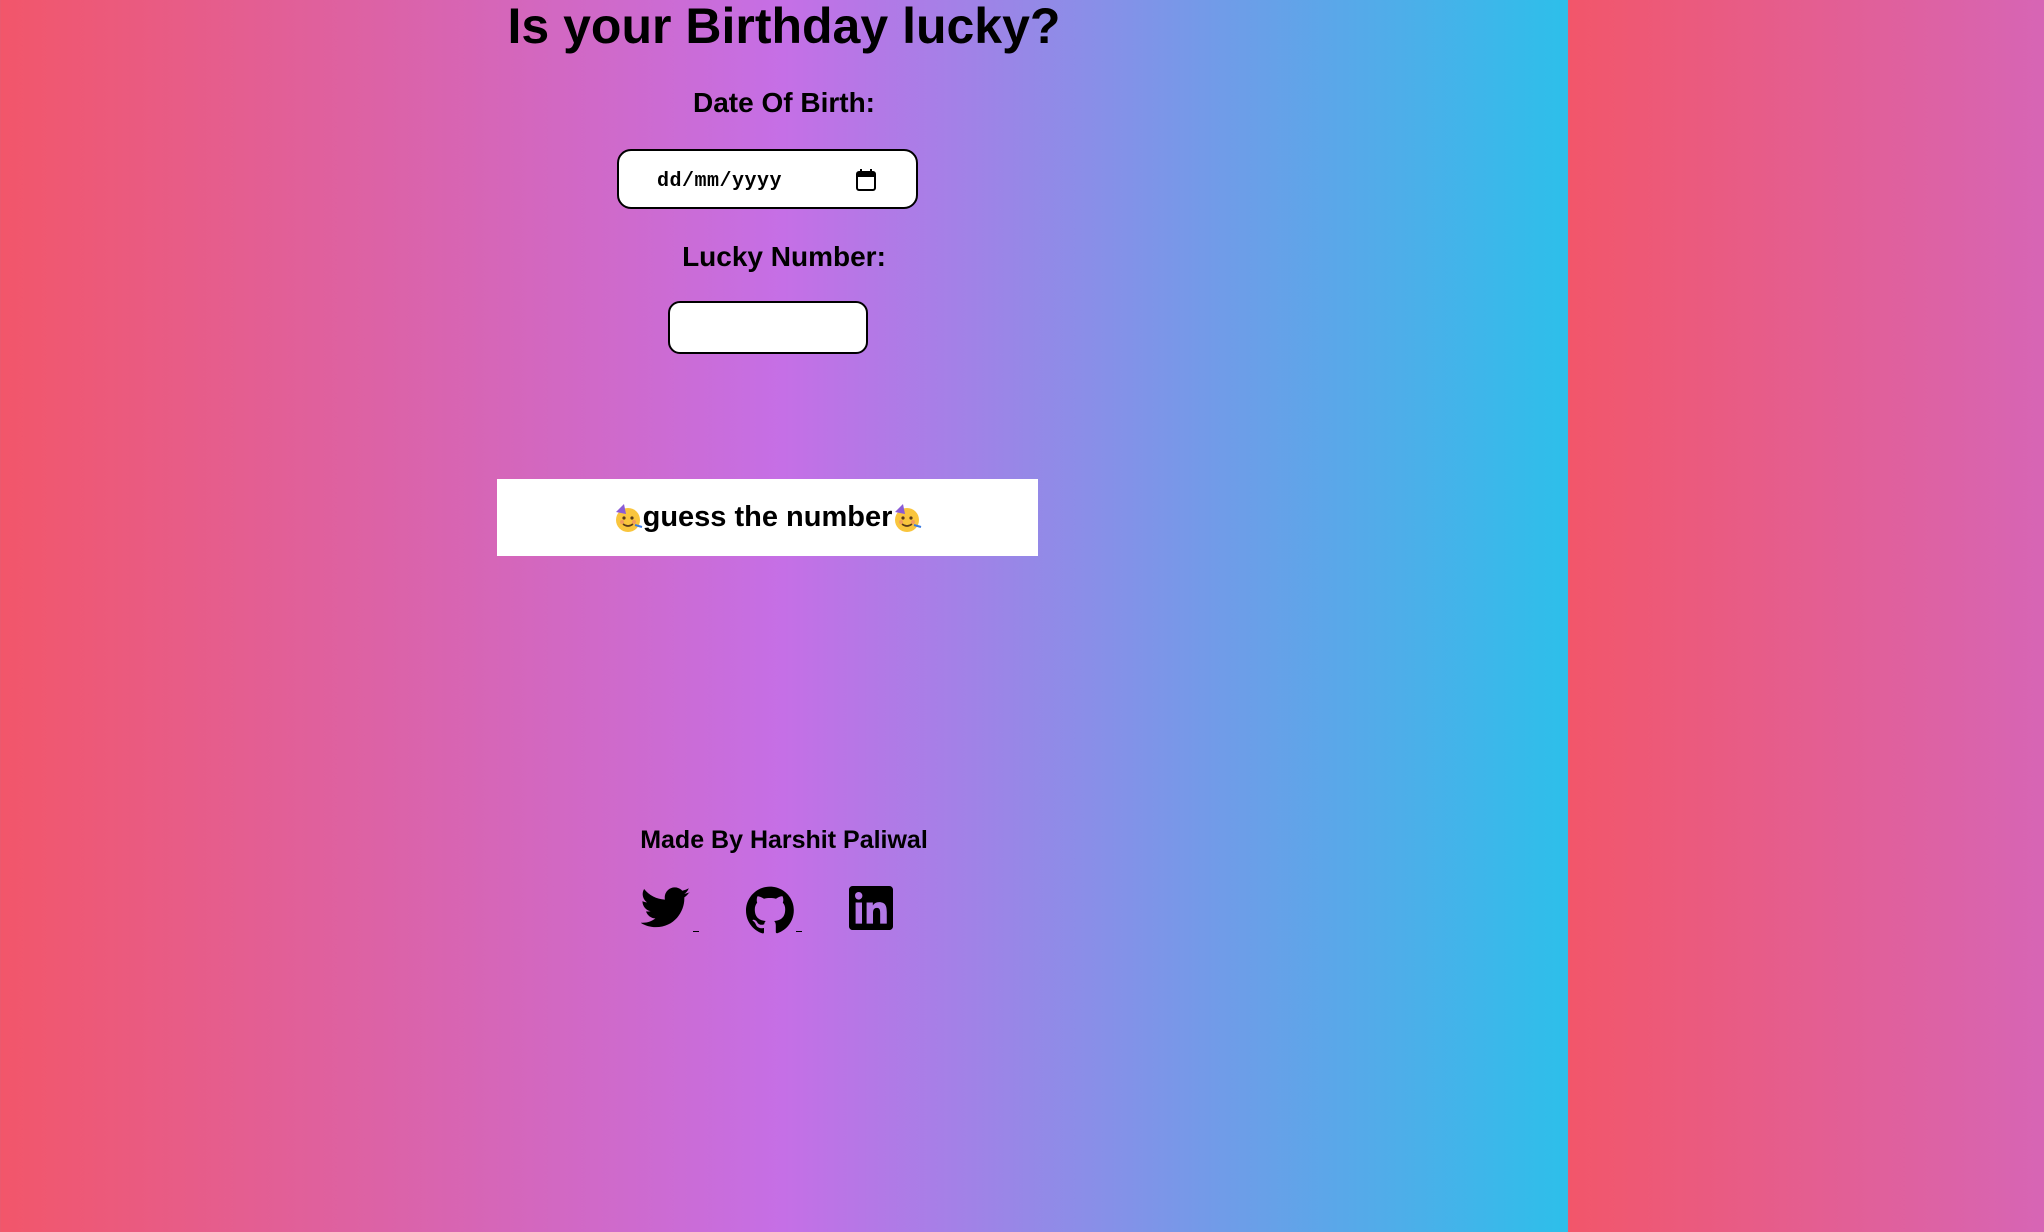 The height and width of the screenshot is (1232, 2044). I want to click on calendar-icon, so click(866, 180).